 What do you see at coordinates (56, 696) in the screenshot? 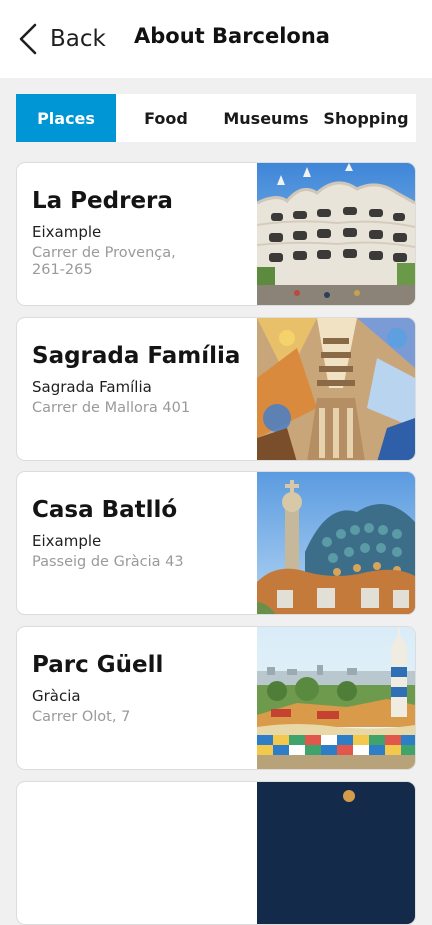
I see `place-district: Gràcia` at bounding box center [56, 696].